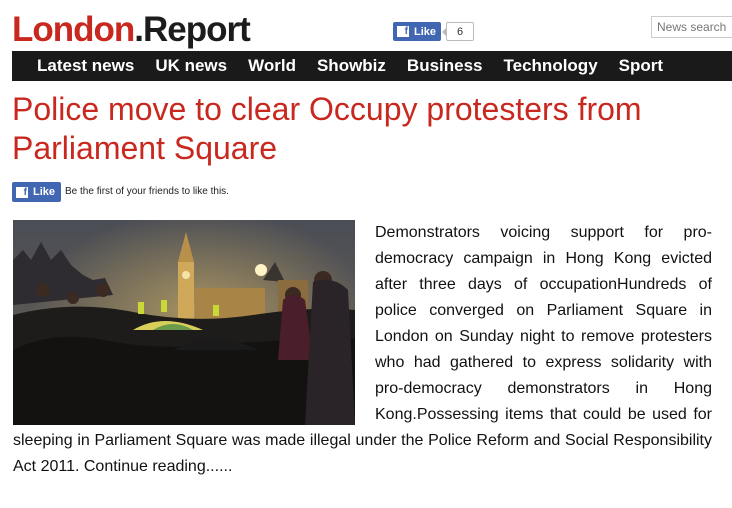 This screenshot has width=732, height=508. What do you see at coordinates (131, 30) in the screenshot?
I see `site-logo: London.Report` at bounding box center [131, 30].